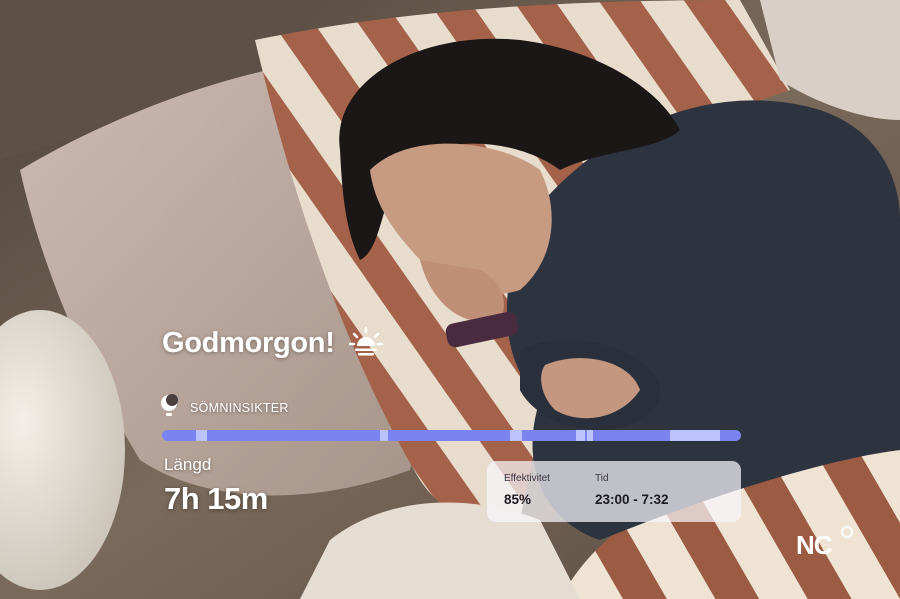 The image size is (900, 599). Describe the element at coordinates (216, 498) in the screenshot. I see `length-value: 7h 15m` at that location.